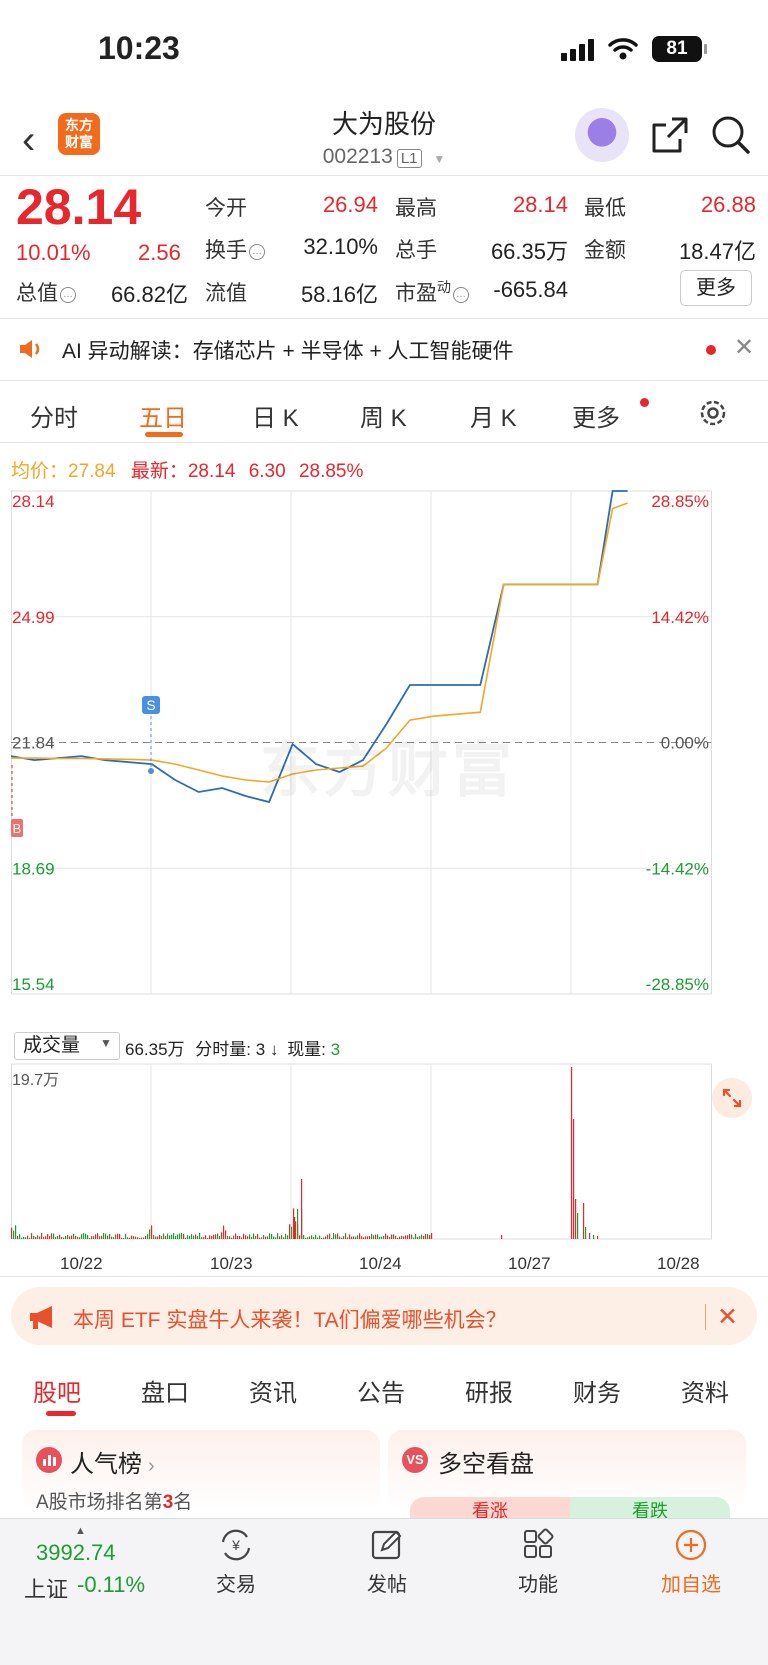 This screenshot has height=1665, width=768. Describe the element at coordinates (46, 1588) in the screenshot. I see `index-name: 上证` at that location.